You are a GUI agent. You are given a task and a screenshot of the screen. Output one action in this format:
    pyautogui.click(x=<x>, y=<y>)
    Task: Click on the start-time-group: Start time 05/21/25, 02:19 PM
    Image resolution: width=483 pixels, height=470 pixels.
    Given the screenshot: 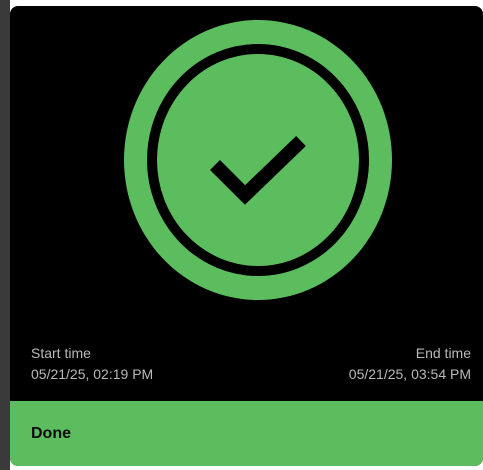 What is the action you would take?
    pyautogui.click(x=92, y=363)
    